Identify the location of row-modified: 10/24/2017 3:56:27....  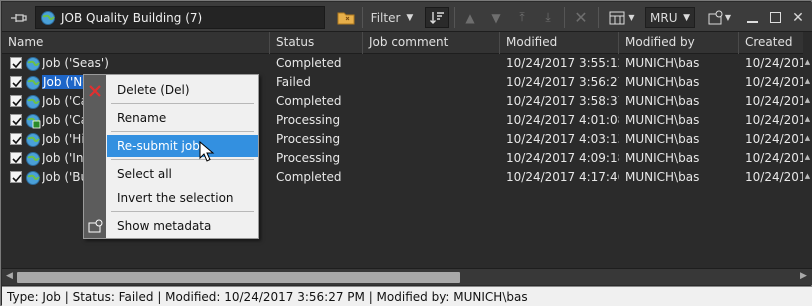
(562, 82).